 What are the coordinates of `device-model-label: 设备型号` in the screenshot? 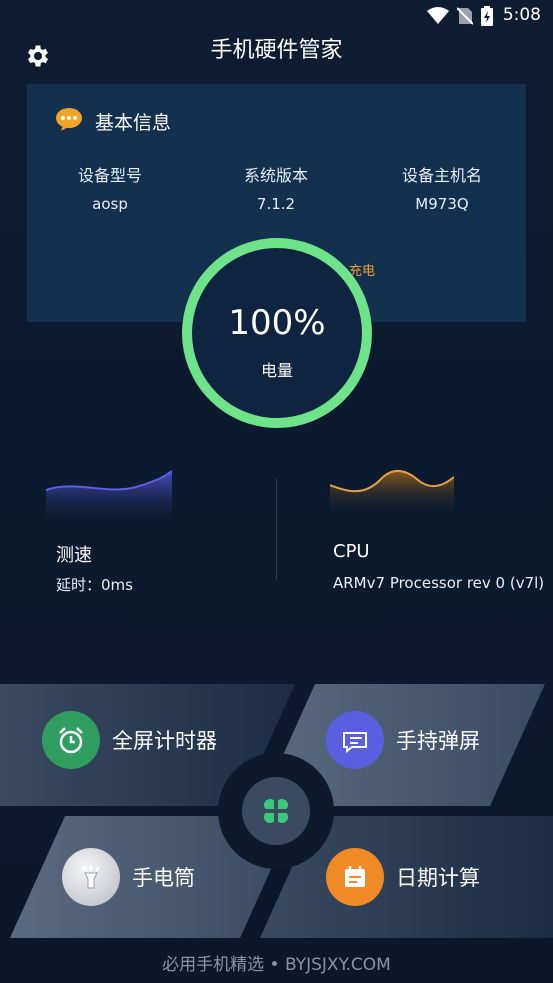 It's located at (109, 175).